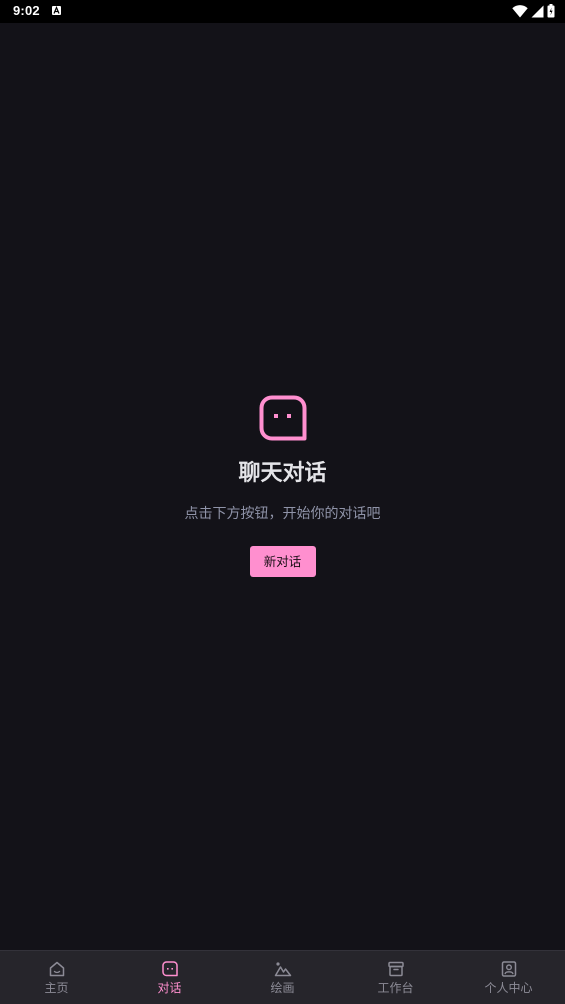 The image size is (565, 1004). What do you see at coordinates (537, 11) in the screenshot?
I see `signal-icon` at bounding box center [537, 11].